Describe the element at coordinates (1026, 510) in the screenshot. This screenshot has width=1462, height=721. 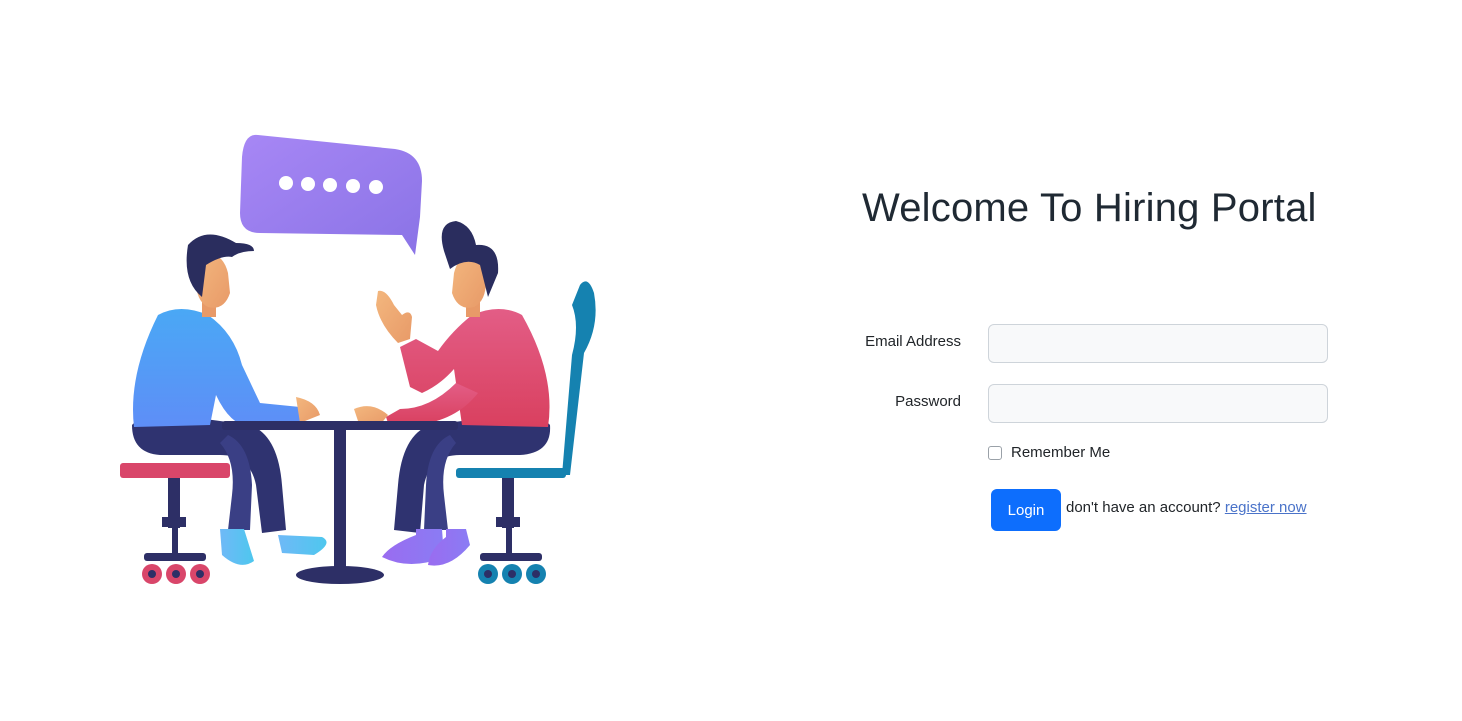
I see `login-button: Login` at that location.